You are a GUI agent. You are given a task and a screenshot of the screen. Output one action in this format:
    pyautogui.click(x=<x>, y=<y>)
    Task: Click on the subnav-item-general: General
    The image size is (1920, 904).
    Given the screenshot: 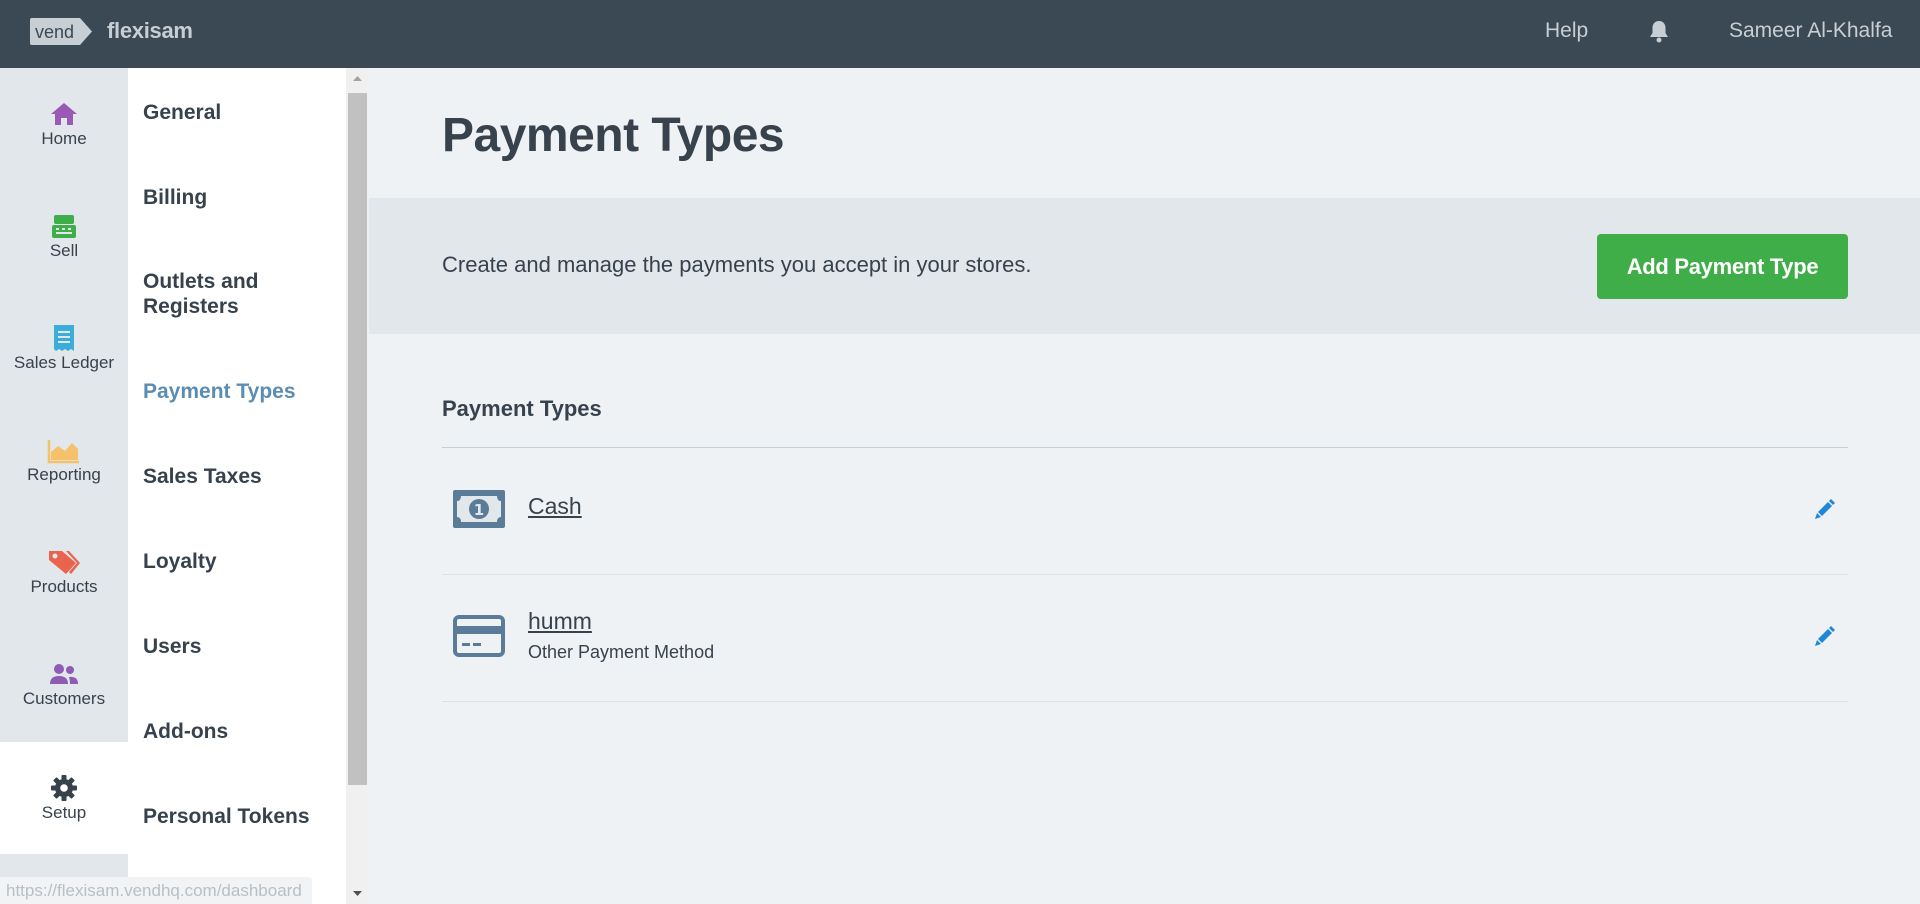 What is the action you would take?
    pyautogui.click(x=243, y=112)
    